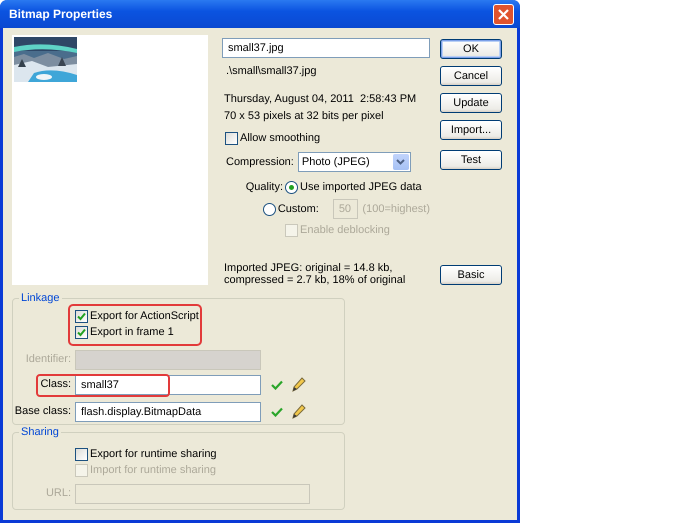 Image resolution: width=684 pixels, height=527 pixels. I want to click on close-button, so click(503, 14).